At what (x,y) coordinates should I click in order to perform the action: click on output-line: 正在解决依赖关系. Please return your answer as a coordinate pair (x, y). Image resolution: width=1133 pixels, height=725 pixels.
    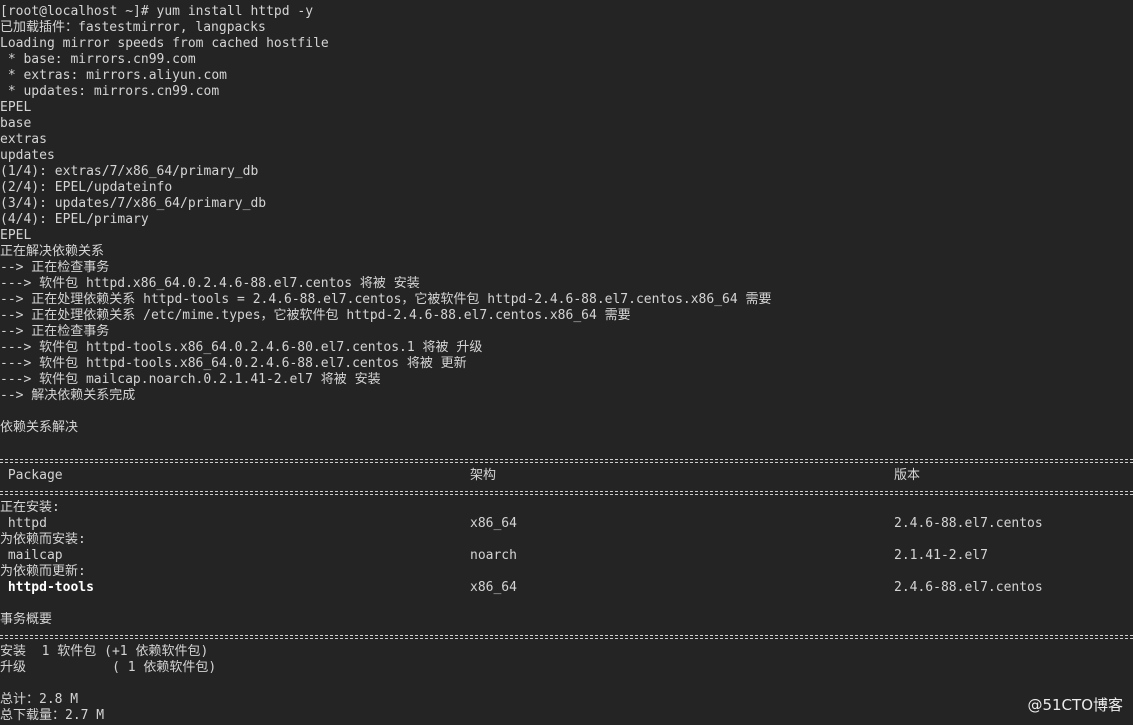
    Looking at the image, I should click on (52, 251).